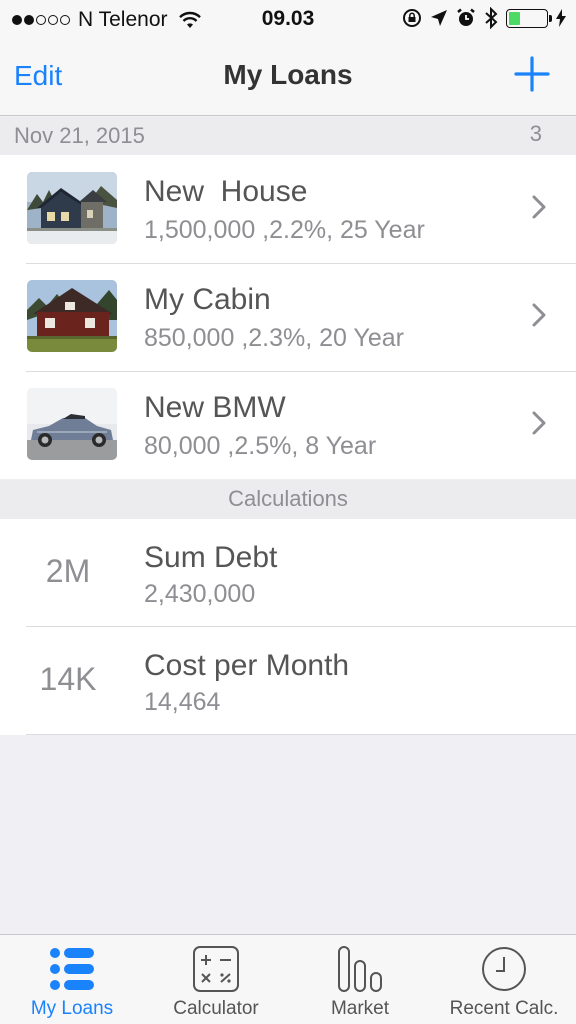 Image resolution: width=576 pixels, height=1024 pixels. Describe the element at coordinates (412, 18) in the screenshot. I see `rotation-lock-icon` at that location.